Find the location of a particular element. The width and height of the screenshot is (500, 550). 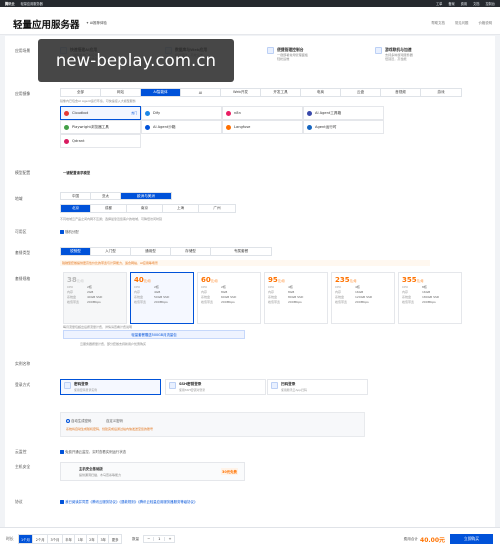

city-guangzhou: 广州 is located at coordinates (217, 208).